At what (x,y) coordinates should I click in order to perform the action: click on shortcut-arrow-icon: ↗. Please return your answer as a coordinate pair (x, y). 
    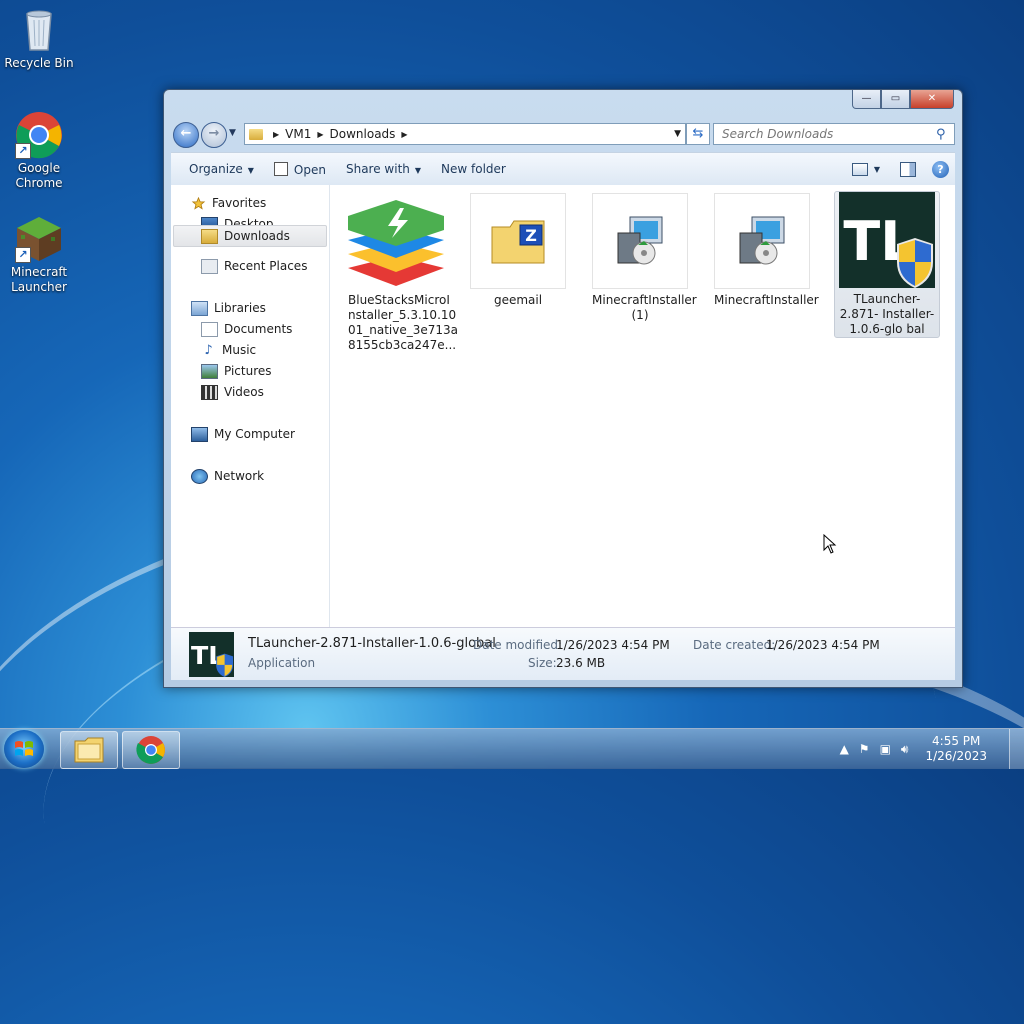
    Looking at the image, I should click on (23, 151).